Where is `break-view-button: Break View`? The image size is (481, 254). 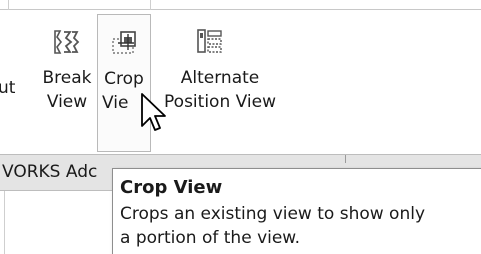
break-view-button: Break View is located at coordinates (67, 83).